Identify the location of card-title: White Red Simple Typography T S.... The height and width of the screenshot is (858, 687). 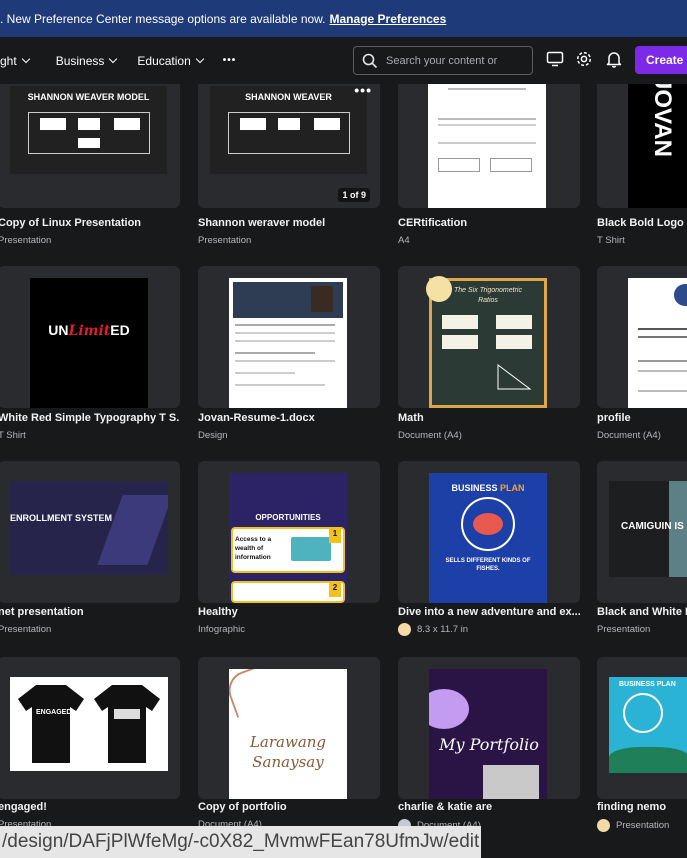
(90, 418).